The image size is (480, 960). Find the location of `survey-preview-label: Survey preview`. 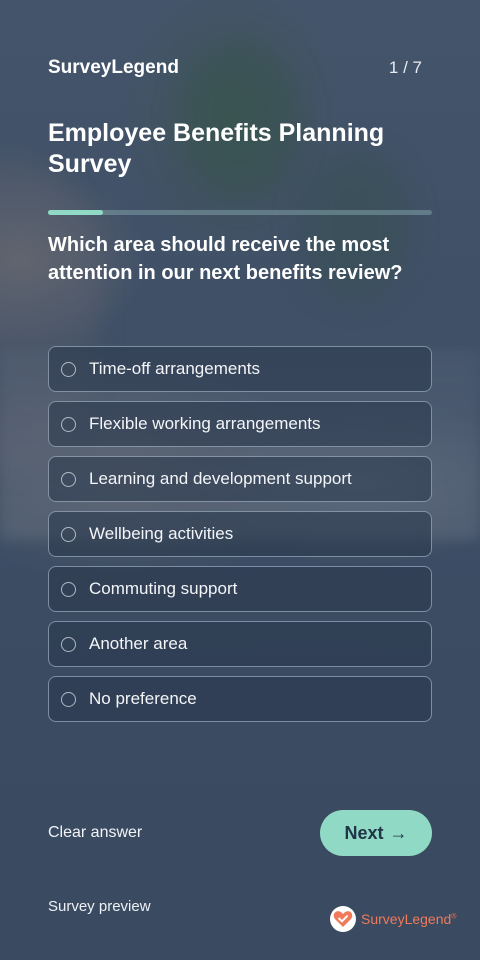

survey-preview-label: Survey preview is located at coordinates (99, 906).